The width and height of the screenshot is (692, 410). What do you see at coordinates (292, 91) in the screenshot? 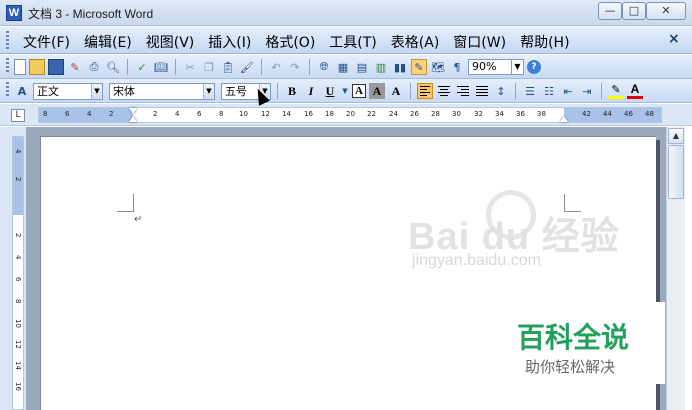
I see `bold-button: B` at bounding box center [292, 91].